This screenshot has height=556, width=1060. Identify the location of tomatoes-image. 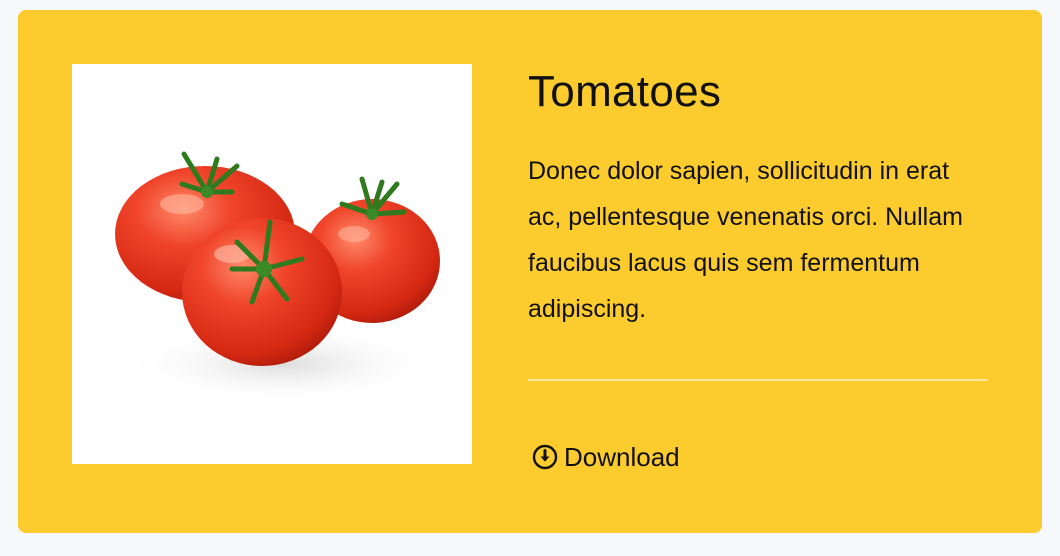
(278, 277).